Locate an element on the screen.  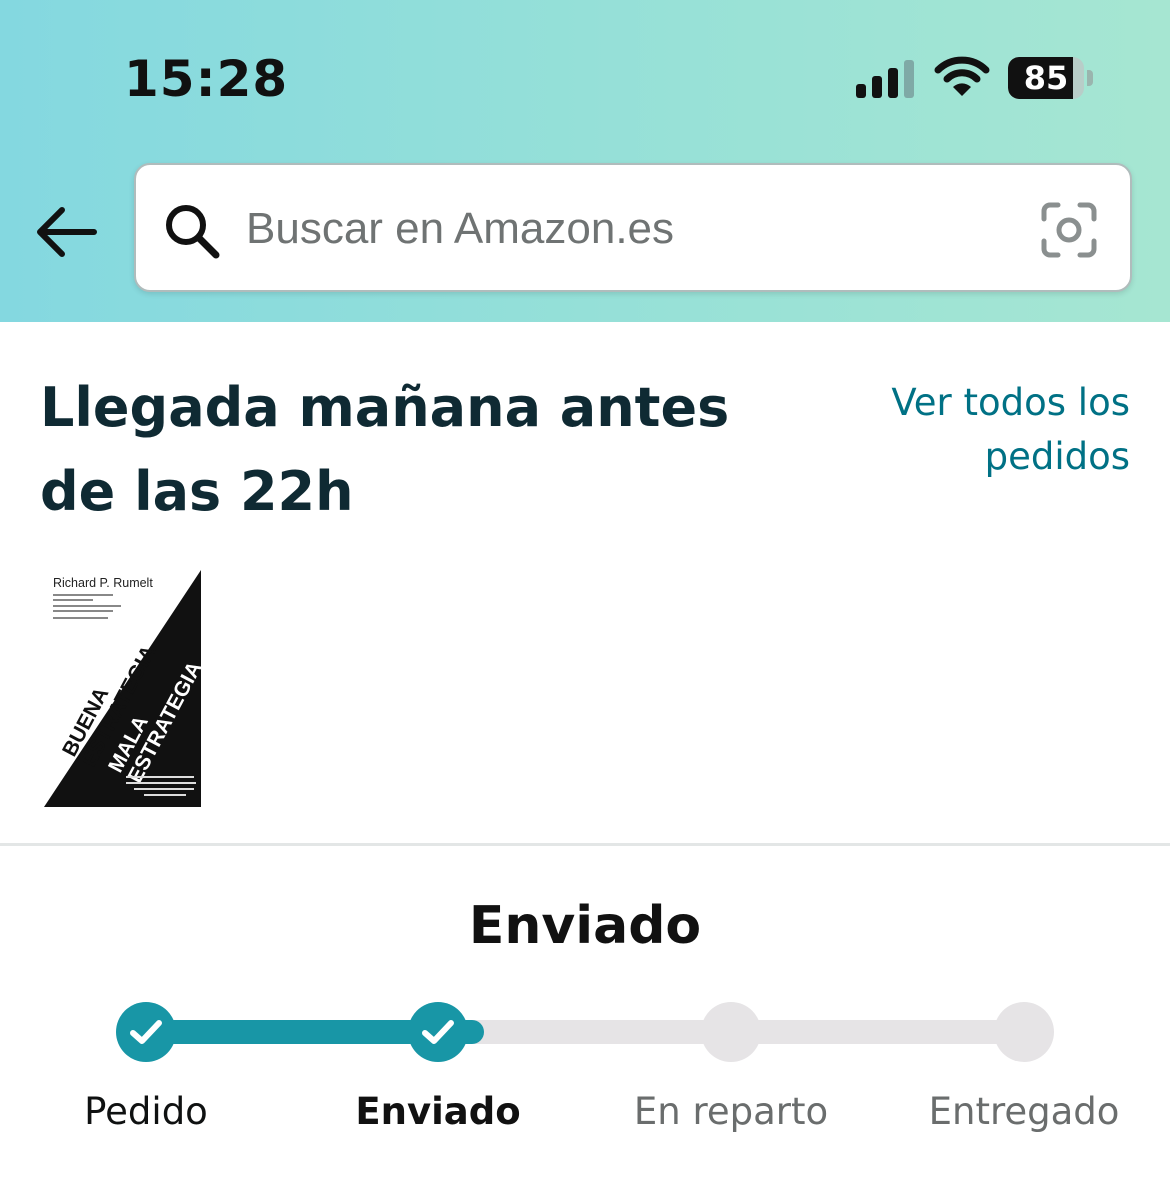
wifi-icon is located at coordinates (962, 76).